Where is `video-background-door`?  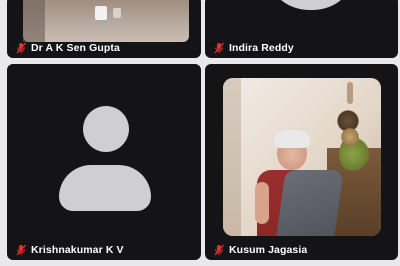 video-background-door is located at coordinates (232, 157).